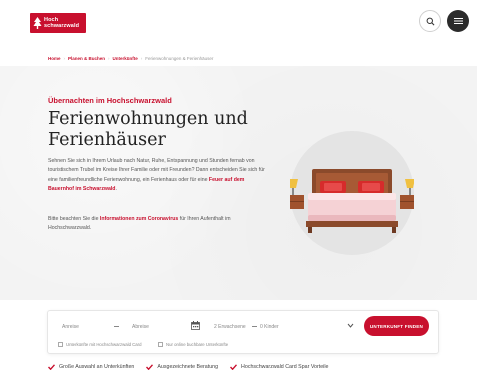 The height and width of the screenshot is (372, 477). Describe the element at coordinates (195, 325) in the screenshot. I see `calendar-icon` at that location.